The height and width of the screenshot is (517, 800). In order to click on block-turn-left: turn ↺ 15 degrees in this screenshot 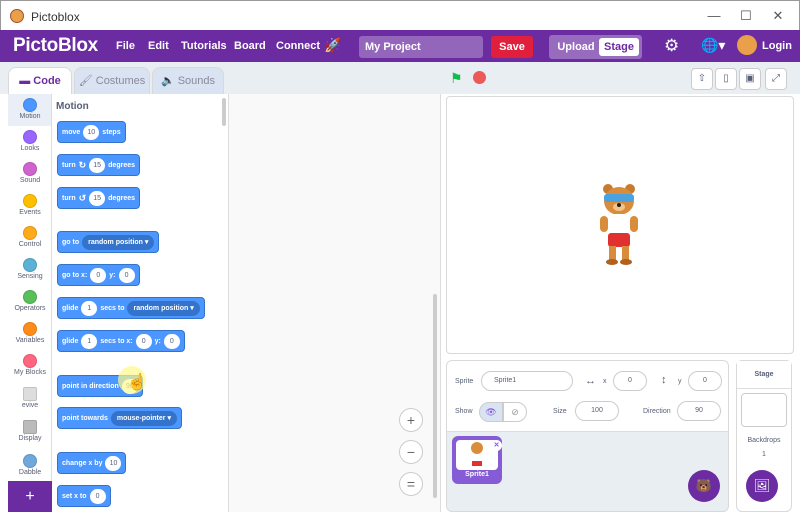, I will do `click(99, 198)`.